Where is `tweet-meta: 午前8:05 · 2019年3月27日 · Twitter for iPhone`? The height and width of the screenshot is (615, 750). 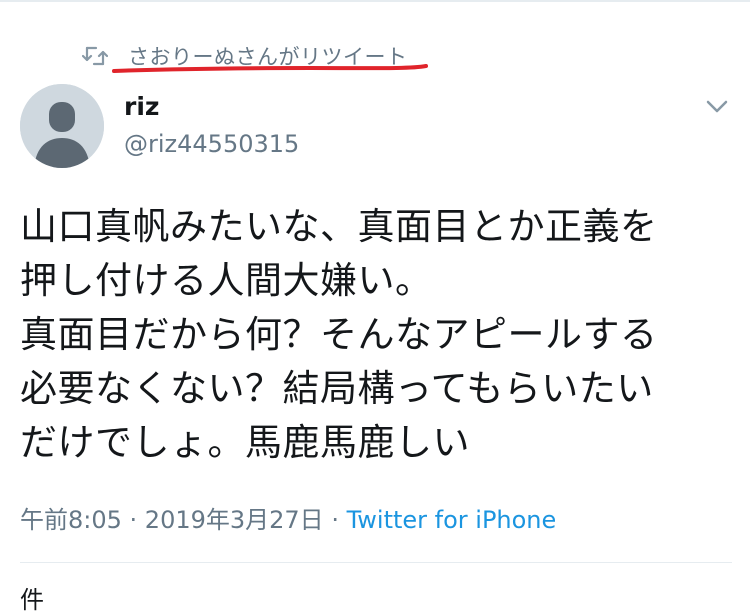
tweet-meta: 午前8:05 · 2019年3月27日 · Twitter for iPhone is located at coordinates (288, 517).